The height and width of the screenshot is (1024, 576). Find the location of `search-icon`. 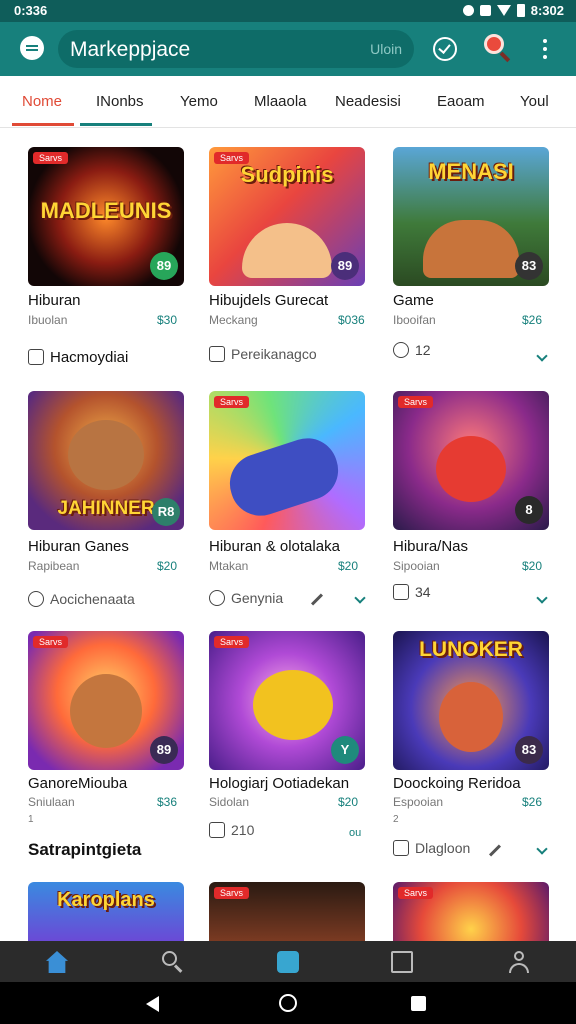

search-icon is located at coordinates (173, 962).